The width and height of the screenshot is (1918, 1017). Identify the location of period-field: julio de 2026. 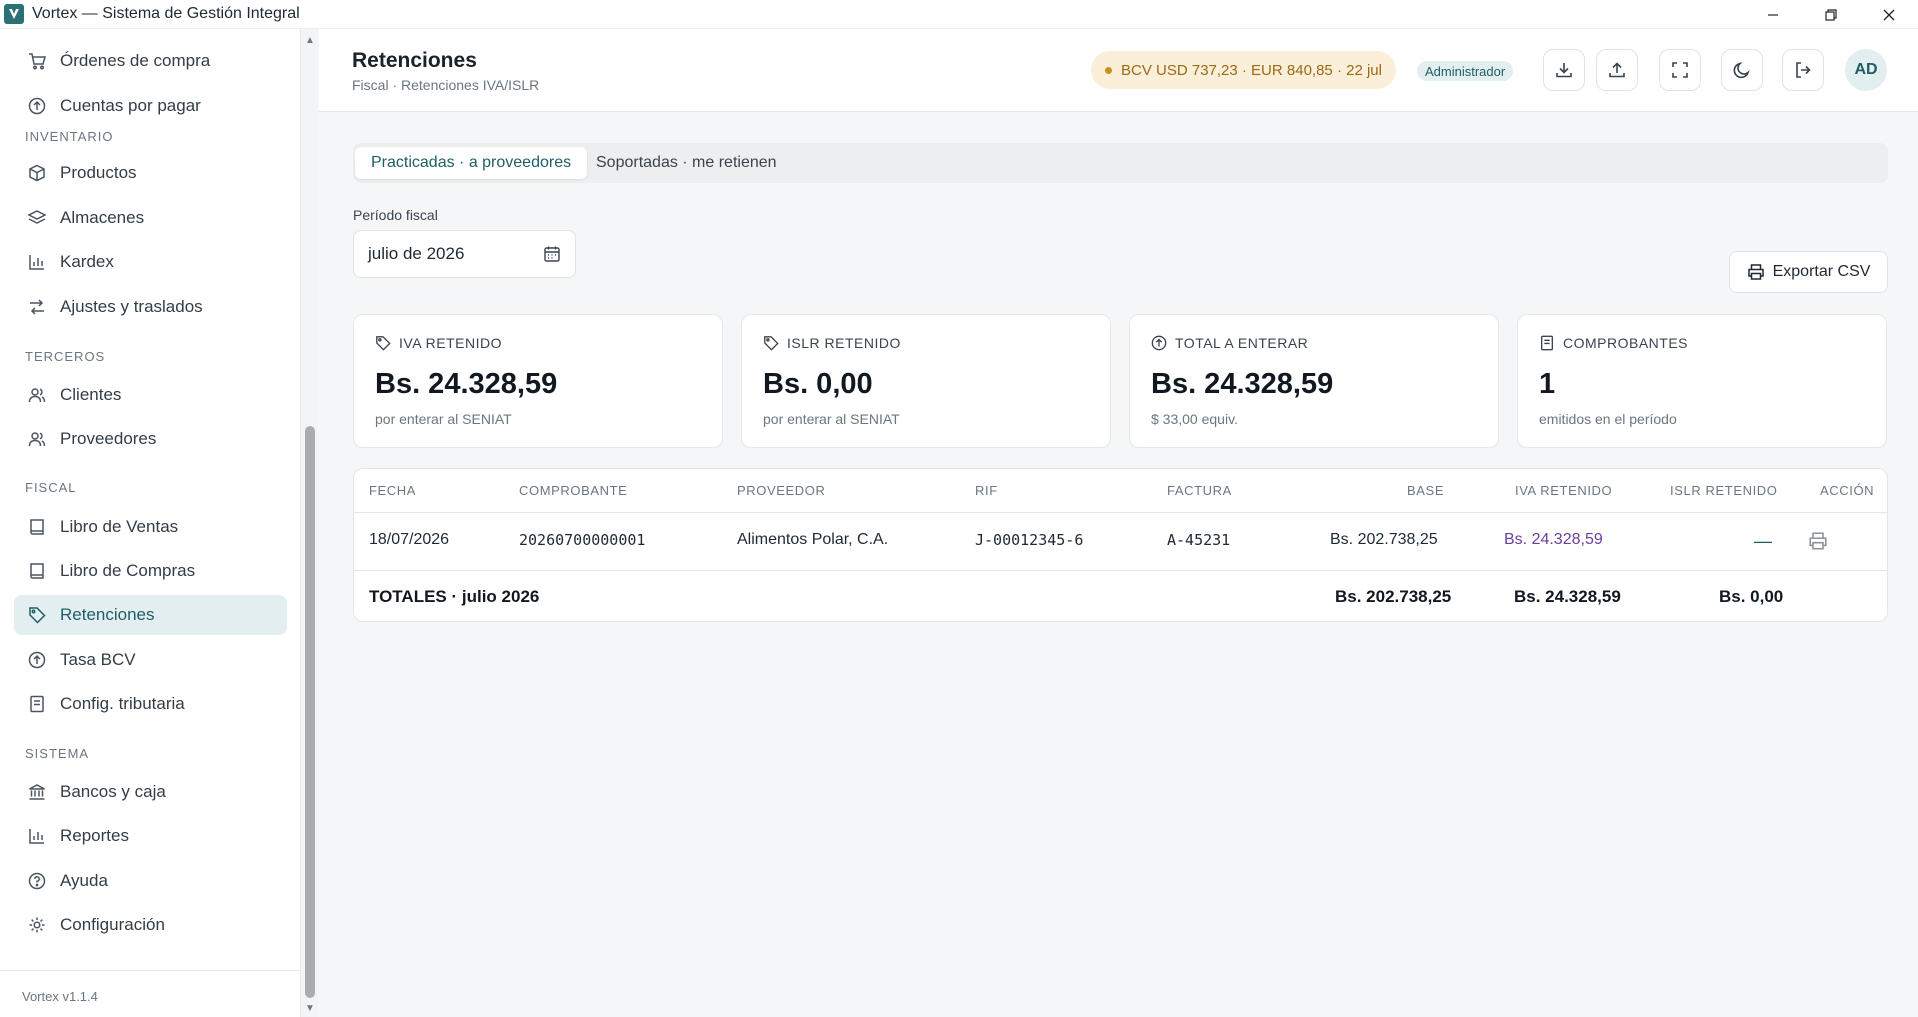
(464, 254).